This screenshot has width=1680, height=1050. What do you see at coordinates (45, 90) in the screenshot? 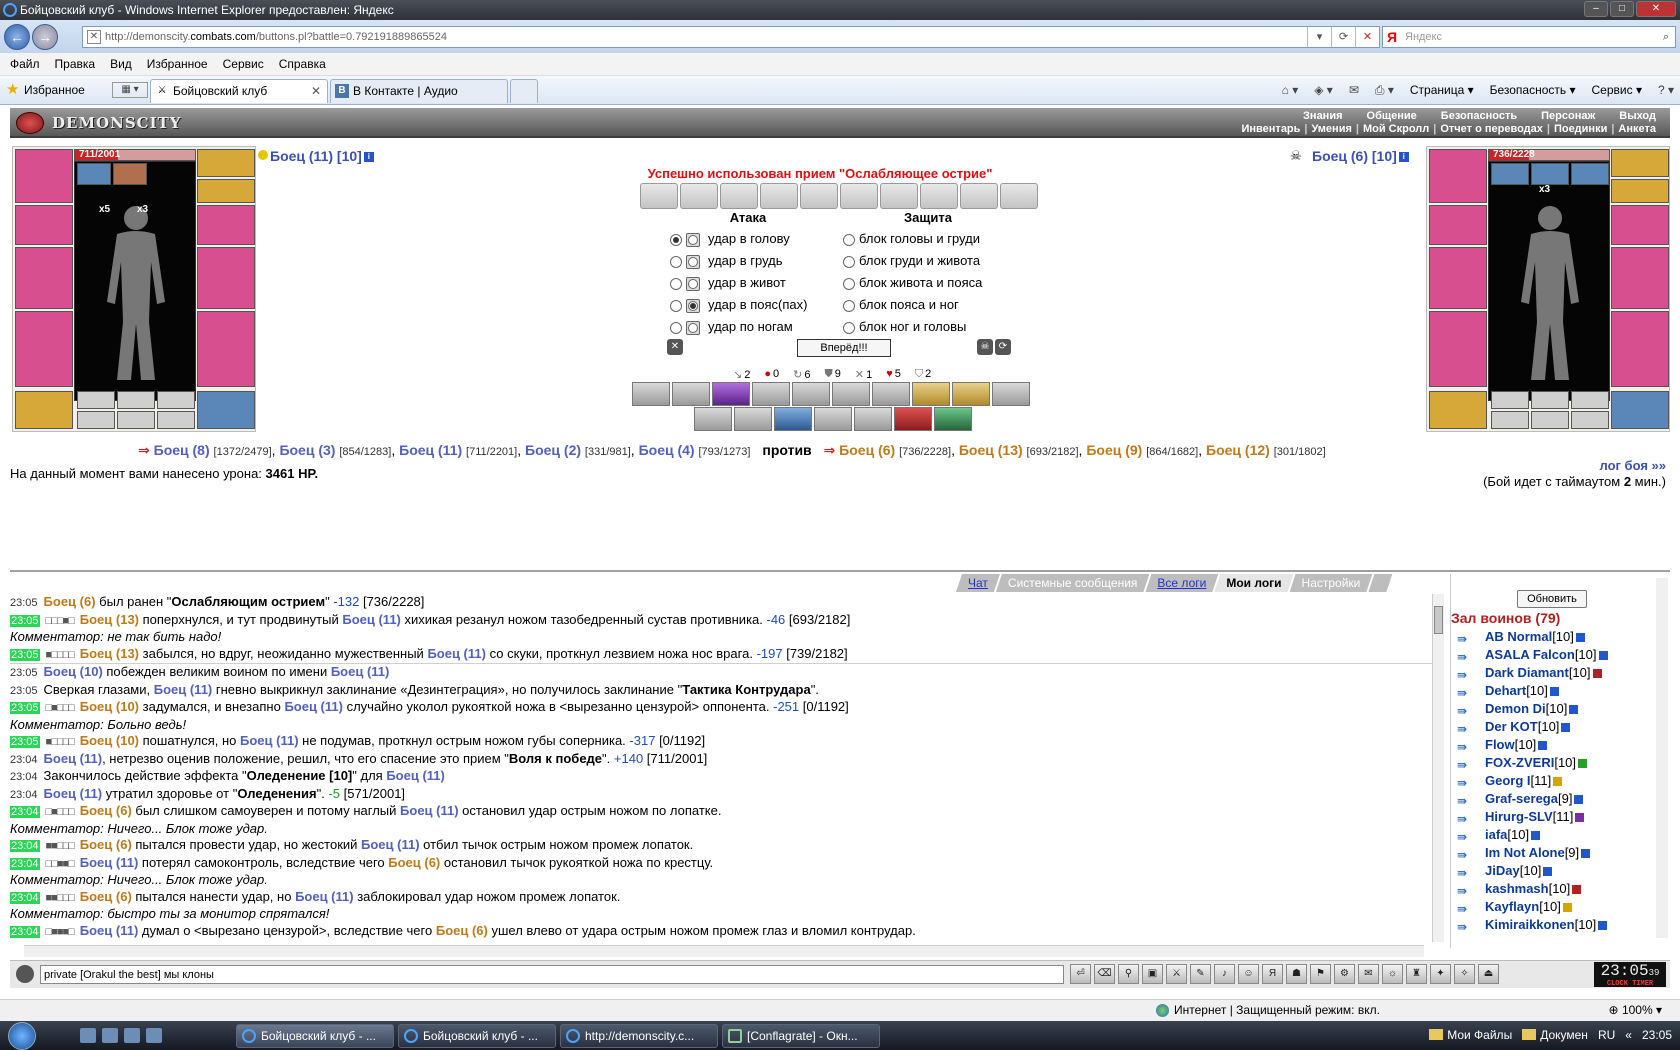
I see `favorites-button: ★ Избранное` at bounding box center [45, 90].